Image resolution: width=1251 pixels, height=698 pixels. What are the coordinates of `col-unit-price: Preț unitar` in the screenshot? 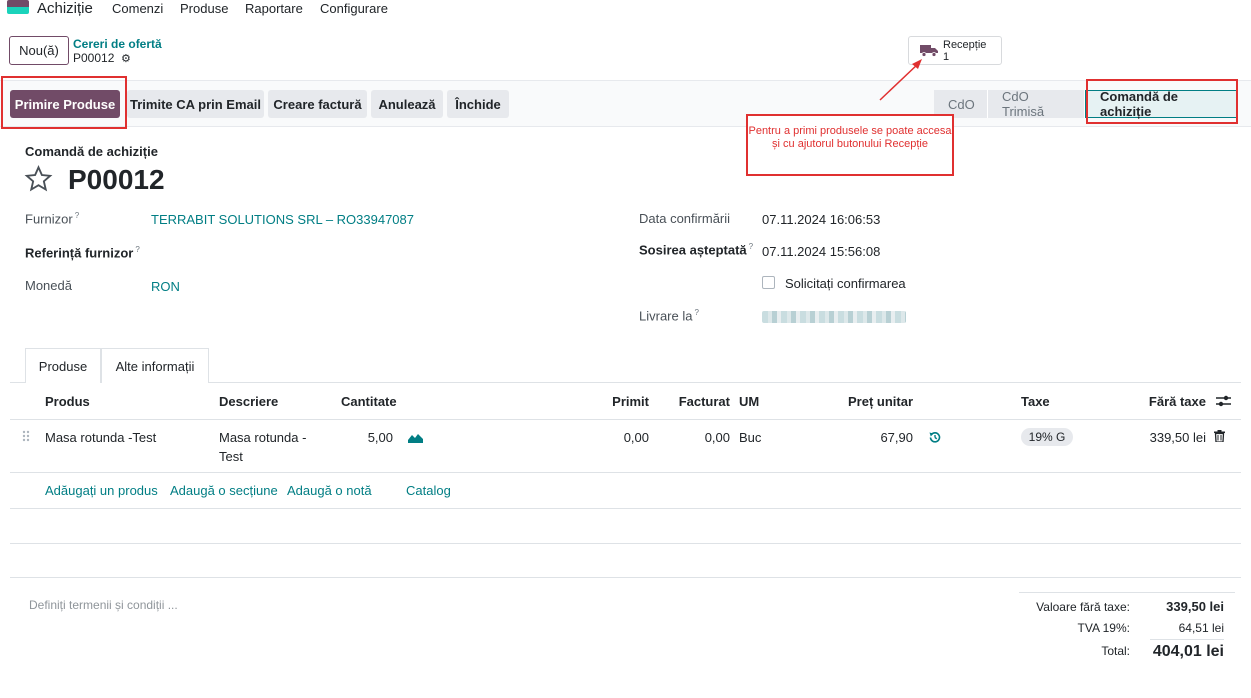 It's located at (856, 401).